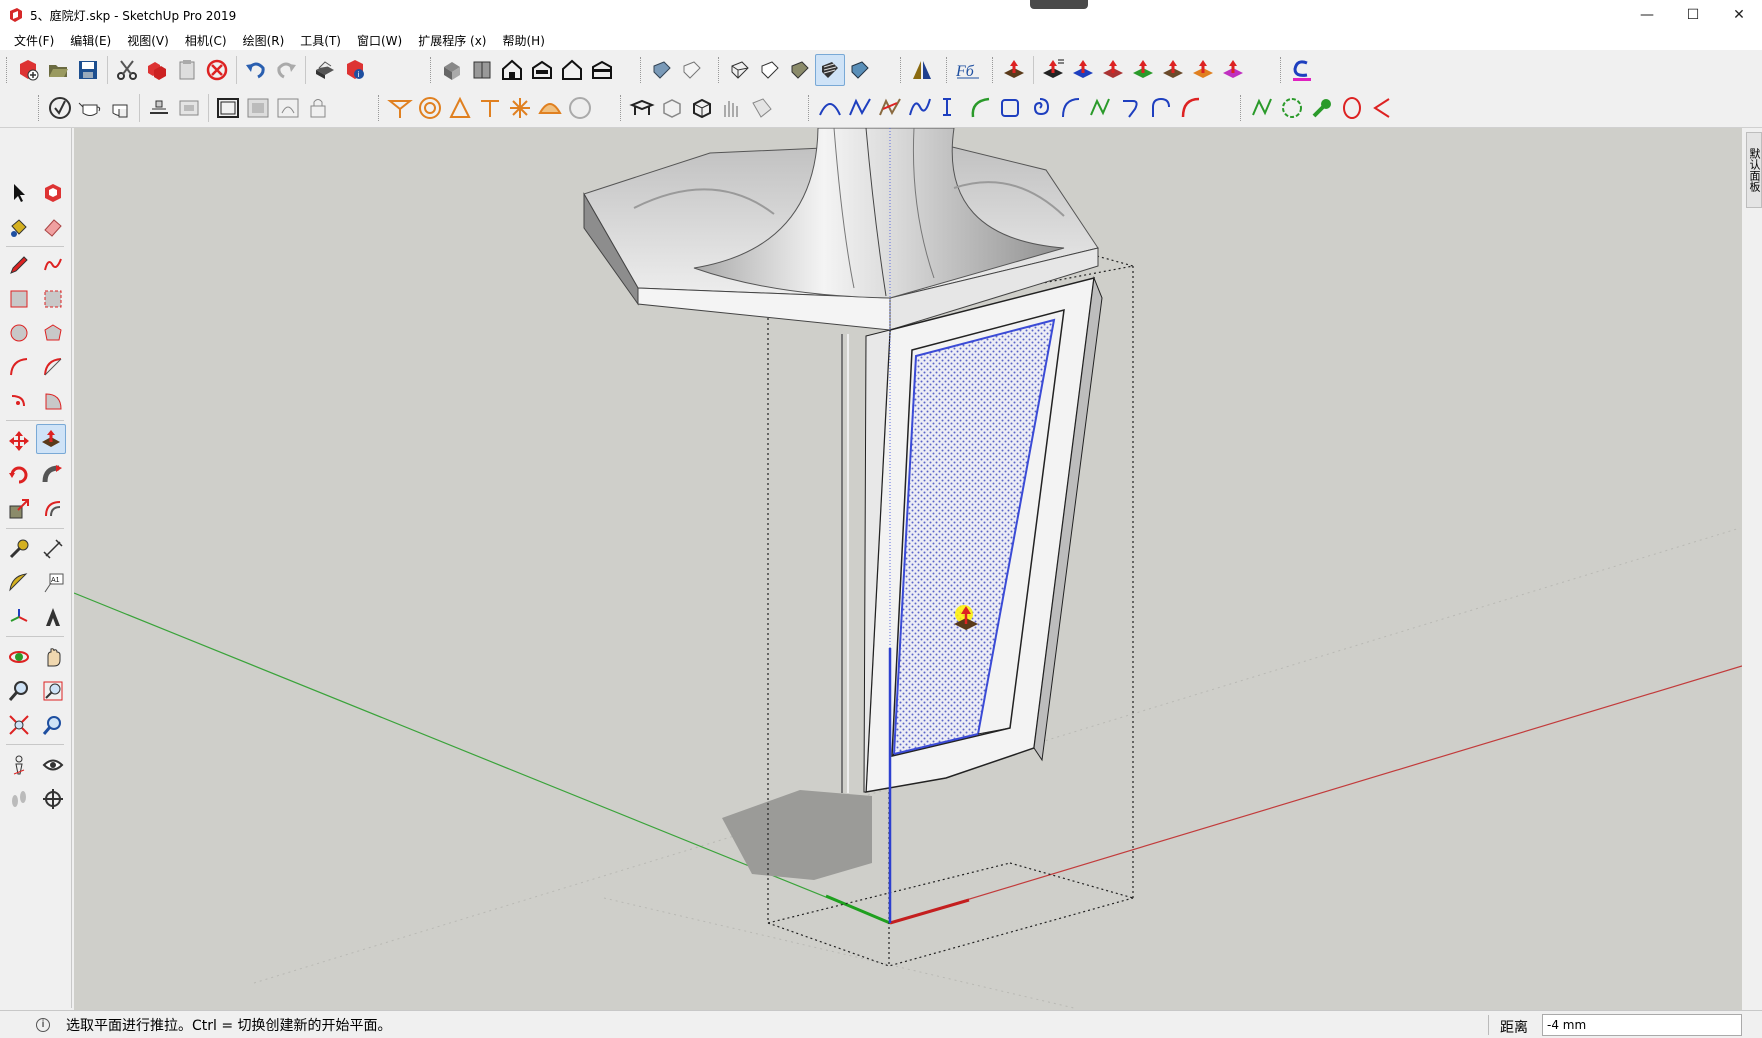 The width and height of the screenshot is (1762, 1038). Describe the element at coordinates (1053, 70) in the screenshot. I see `push-equal-icon` at that location.